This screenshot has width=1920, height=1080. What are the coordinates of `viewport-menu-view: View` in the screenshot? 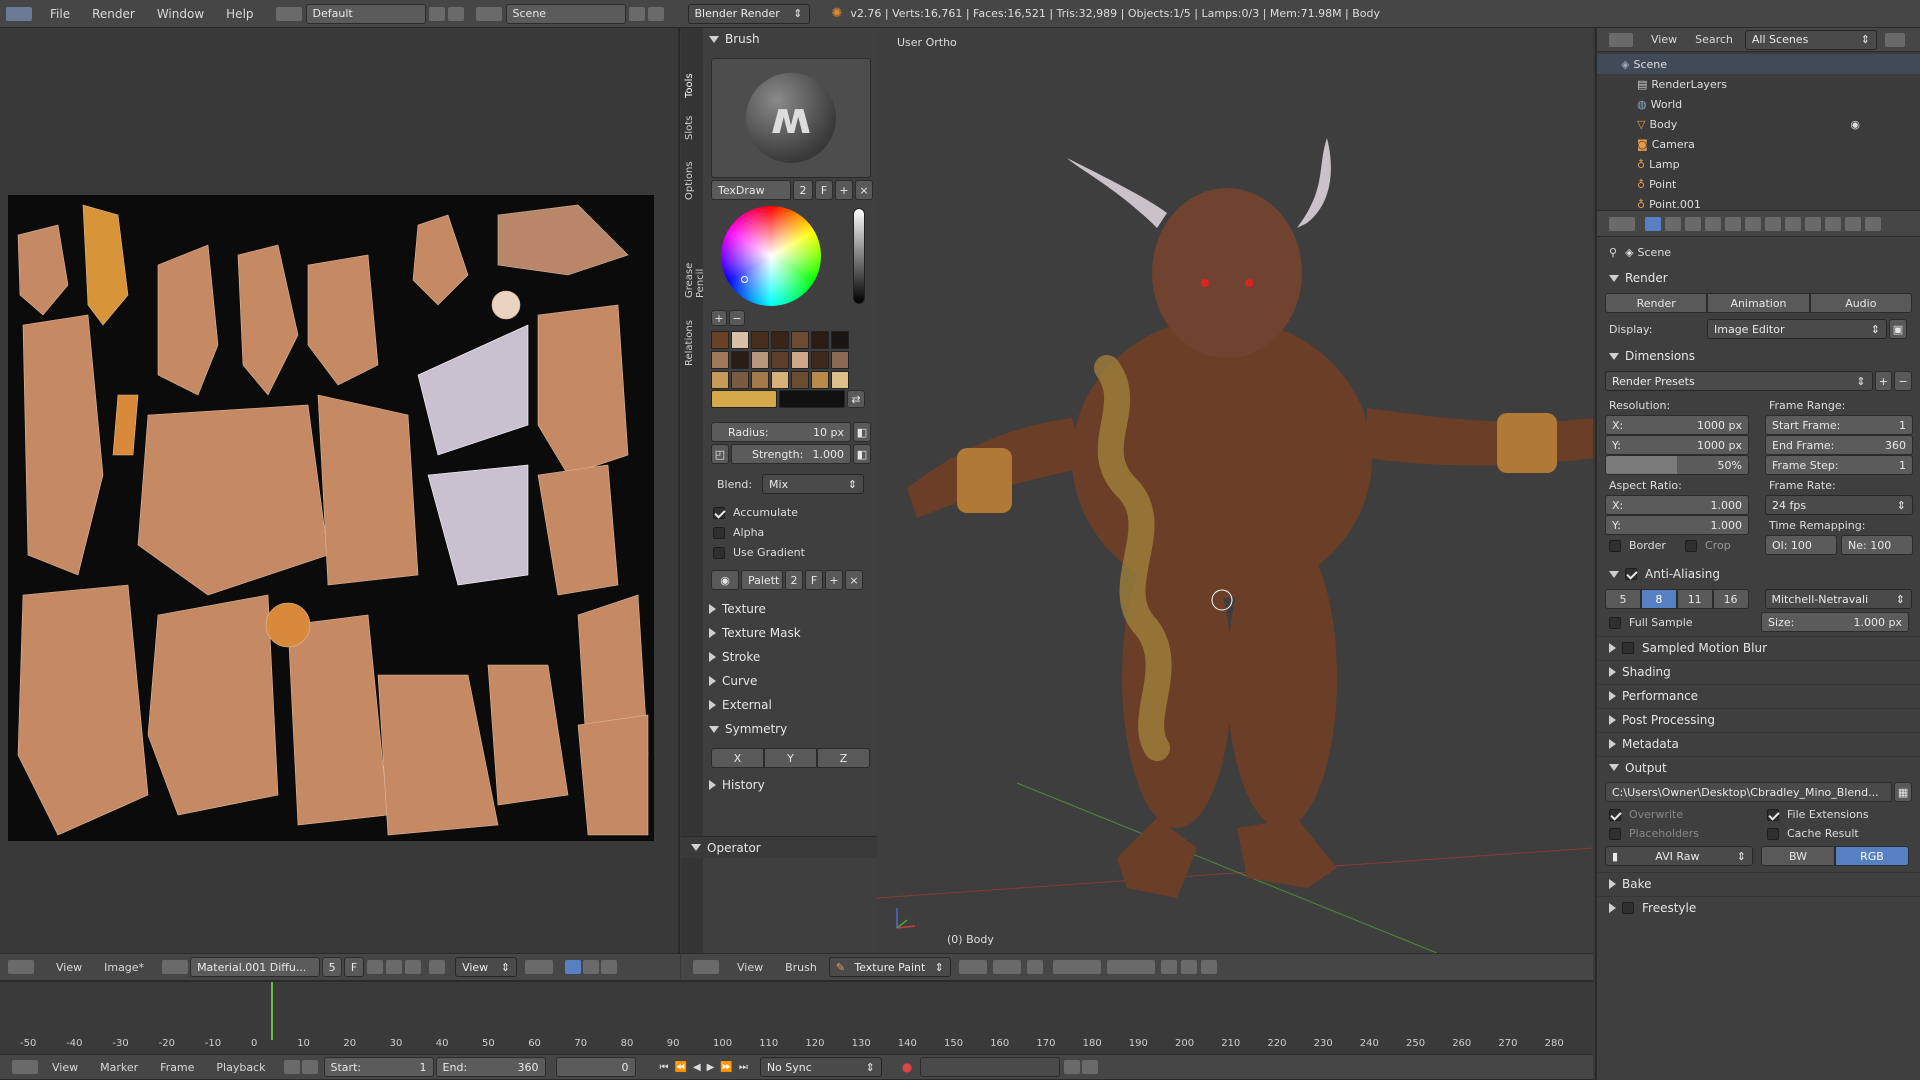 It's located at (750, 967).